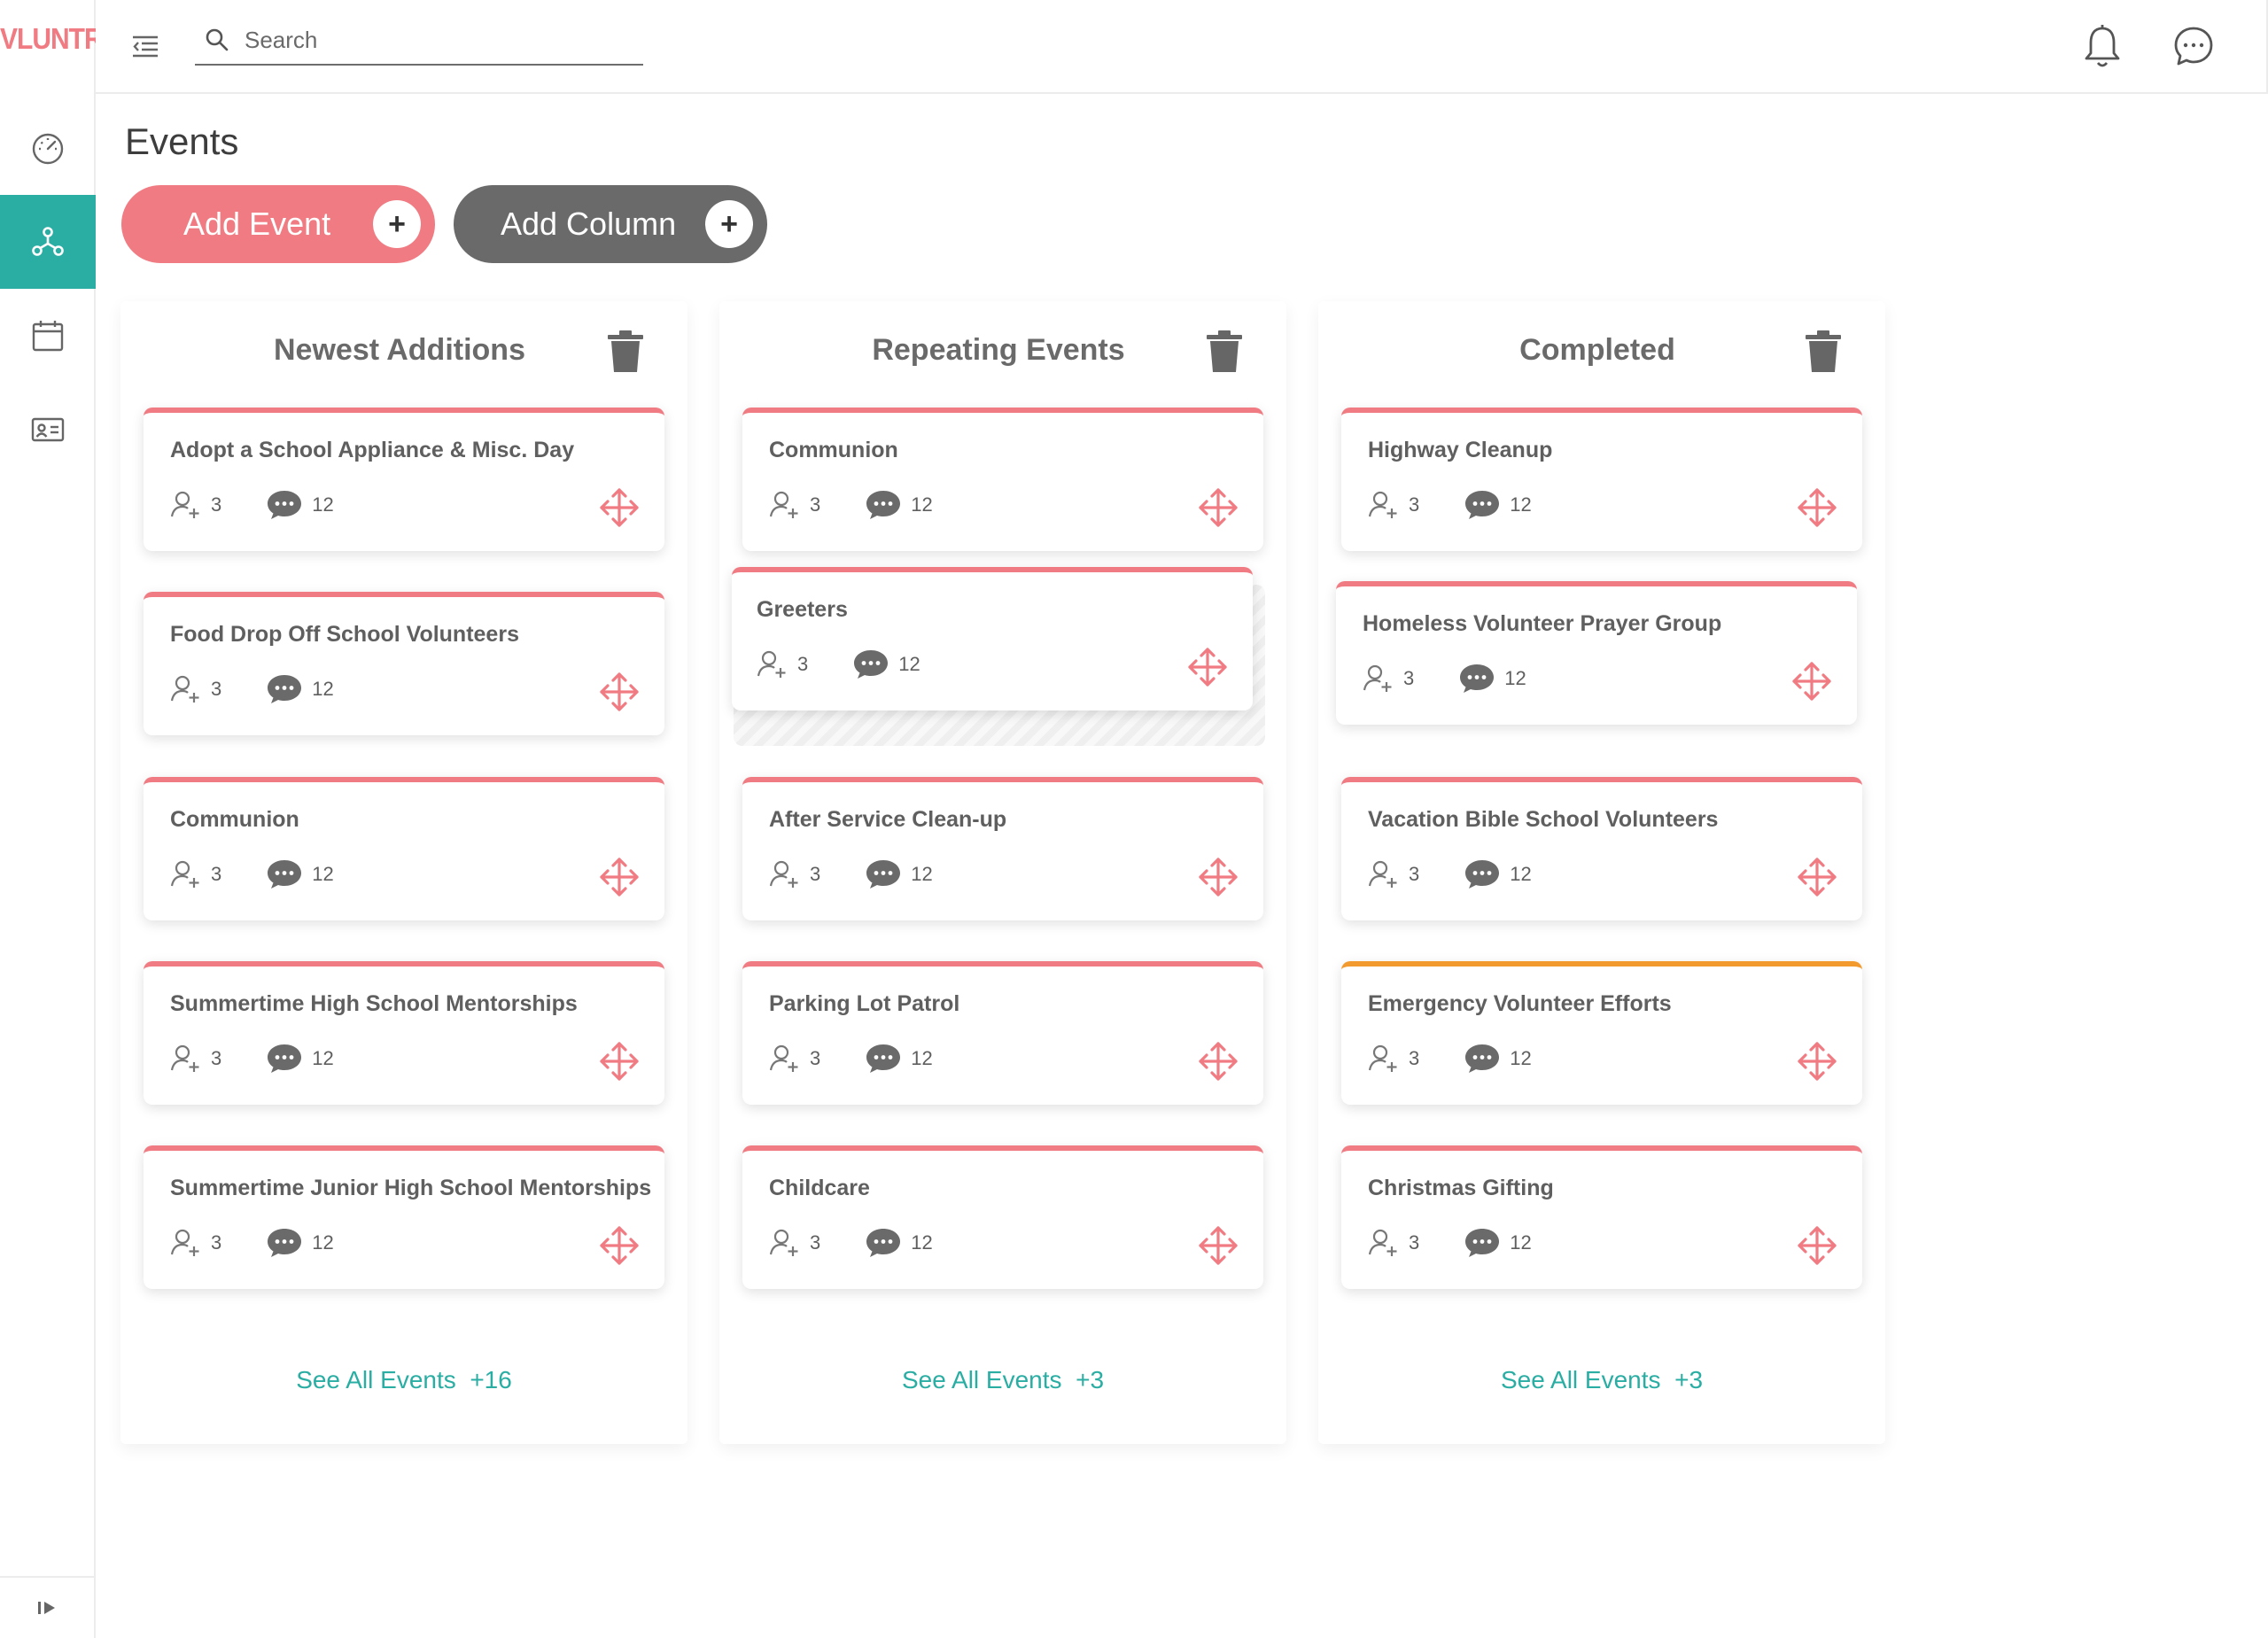  What do you see at coordinates (403, 350) in the screenshot?
I see `column-title: Newest Additions` at bounding box center [403, 350].